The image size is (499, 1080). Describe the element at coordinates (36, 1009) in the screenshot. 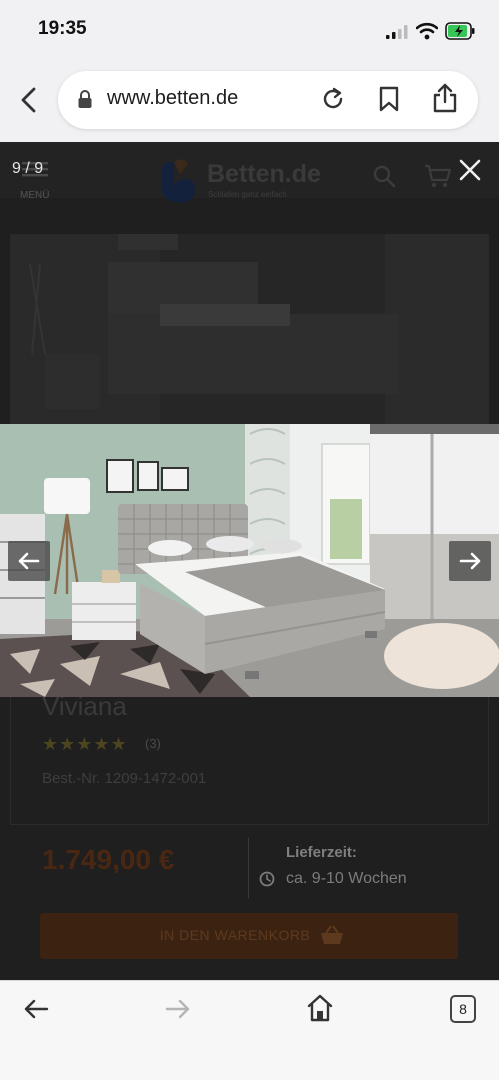

I see `toolbar-back-icon` at that location.